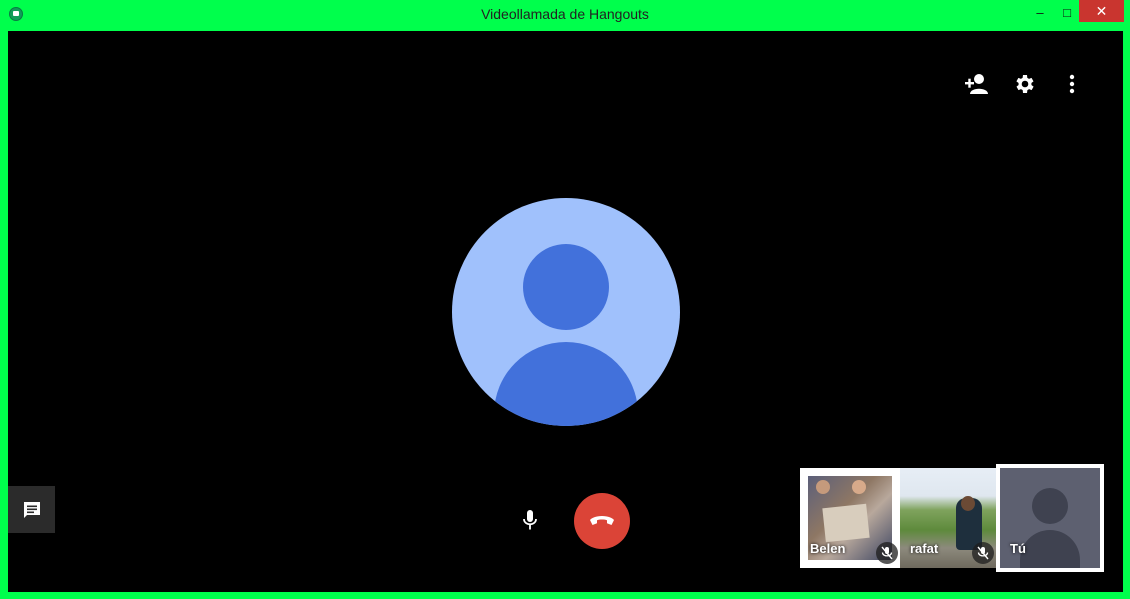 This screenshot has height=599, width=1130. I want to click on participant-thumbnail-rafat: rafat, so click(948, 518).